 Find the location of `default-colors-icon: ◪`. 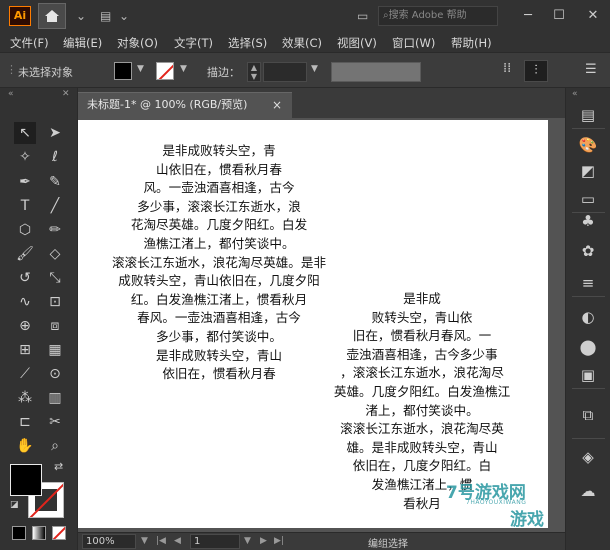

default-colors-icon: ◪ is located at coordinates (14, 505).